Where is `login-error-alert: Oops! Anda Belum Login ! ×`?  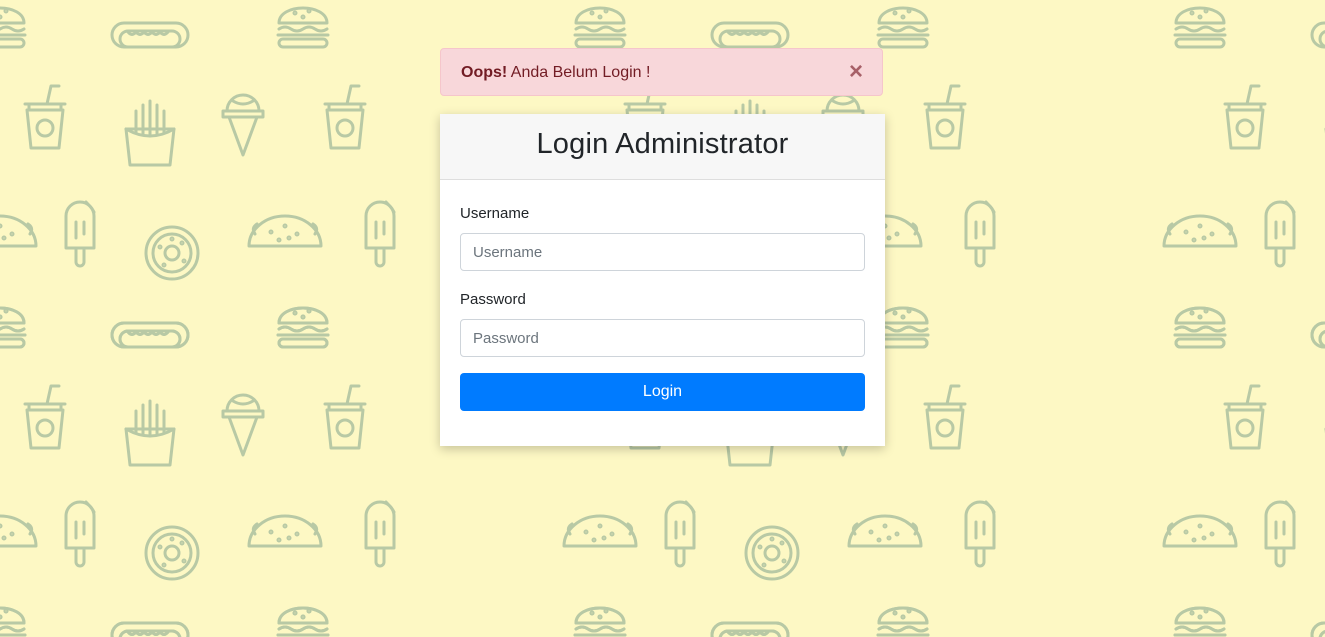
login-error-alert: Oops! Anda Belum Login ! × is located at coordinates (661, 72).